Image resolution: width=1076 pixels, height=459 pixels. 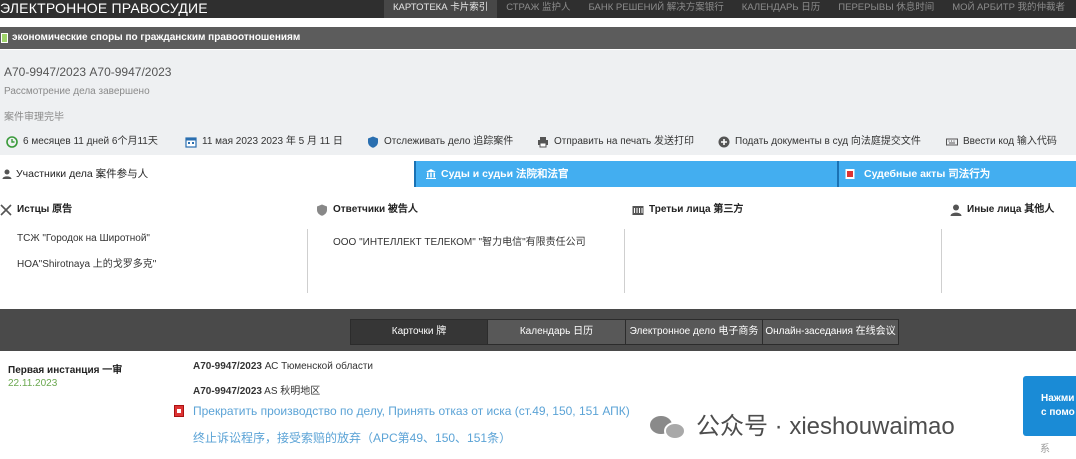 I want to click on building-icon, so click(x=638, y=210).